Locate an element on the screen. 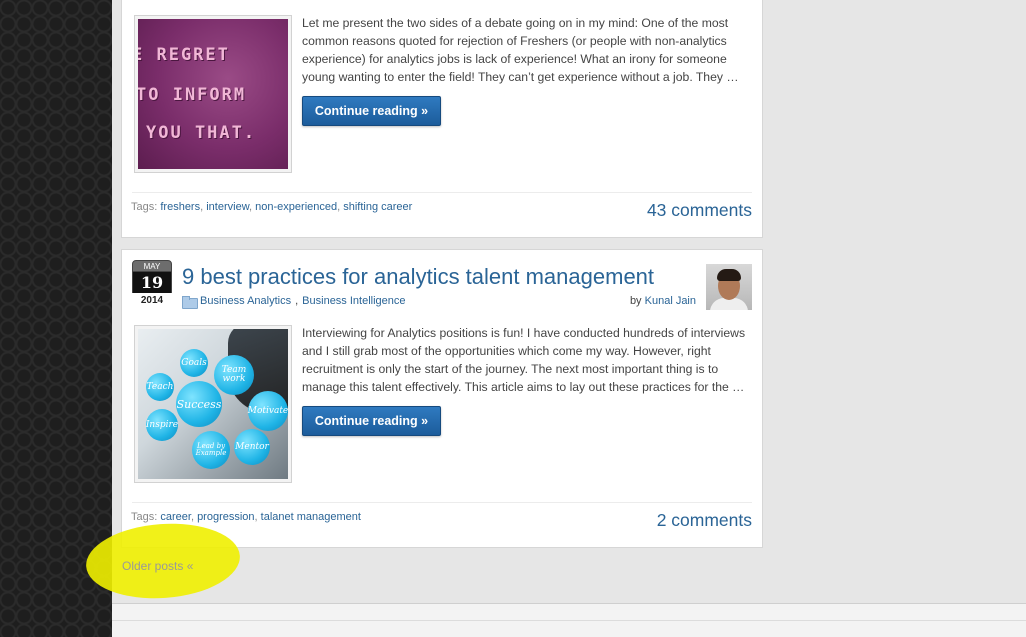 The width and height of the screenshot is (1026, 637). date-month: MAY is located at coordinates (152, 266).